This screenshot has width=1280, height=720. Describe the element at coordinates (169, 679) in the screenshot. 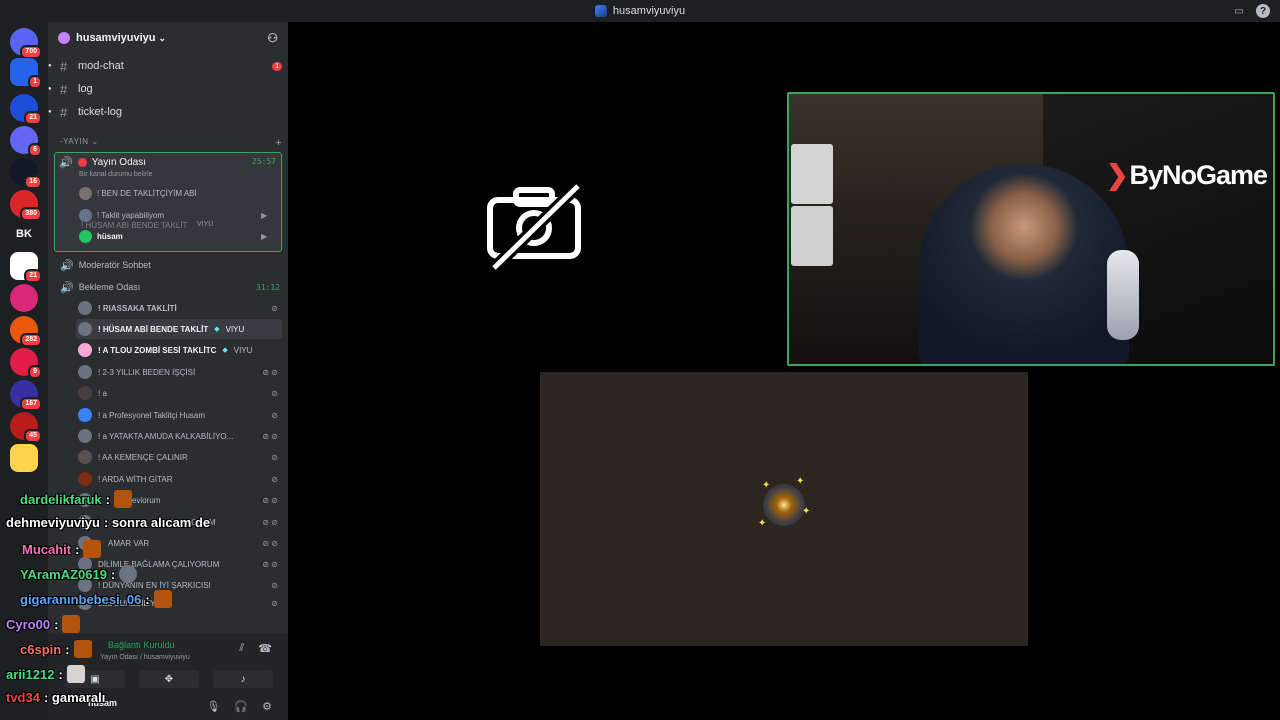

I see `activities-button: ✥` at that location.